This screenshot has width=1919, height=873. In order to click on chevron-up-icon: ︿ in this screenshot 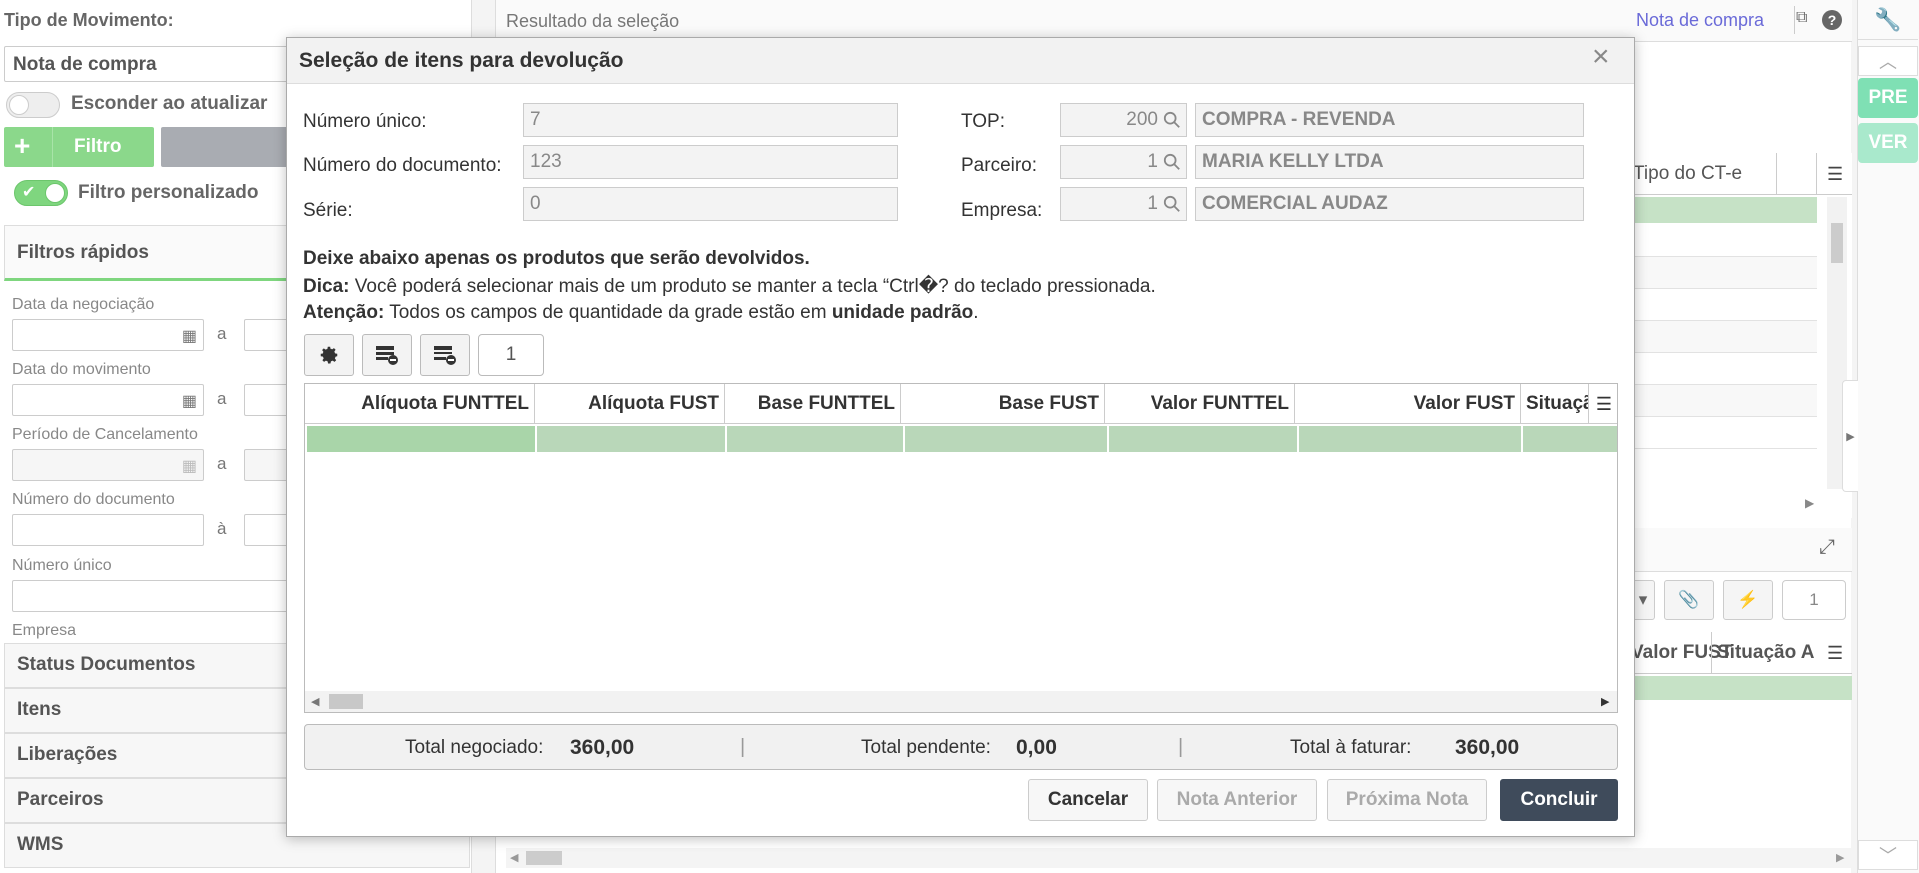, I will do `click(1888, 61)`.